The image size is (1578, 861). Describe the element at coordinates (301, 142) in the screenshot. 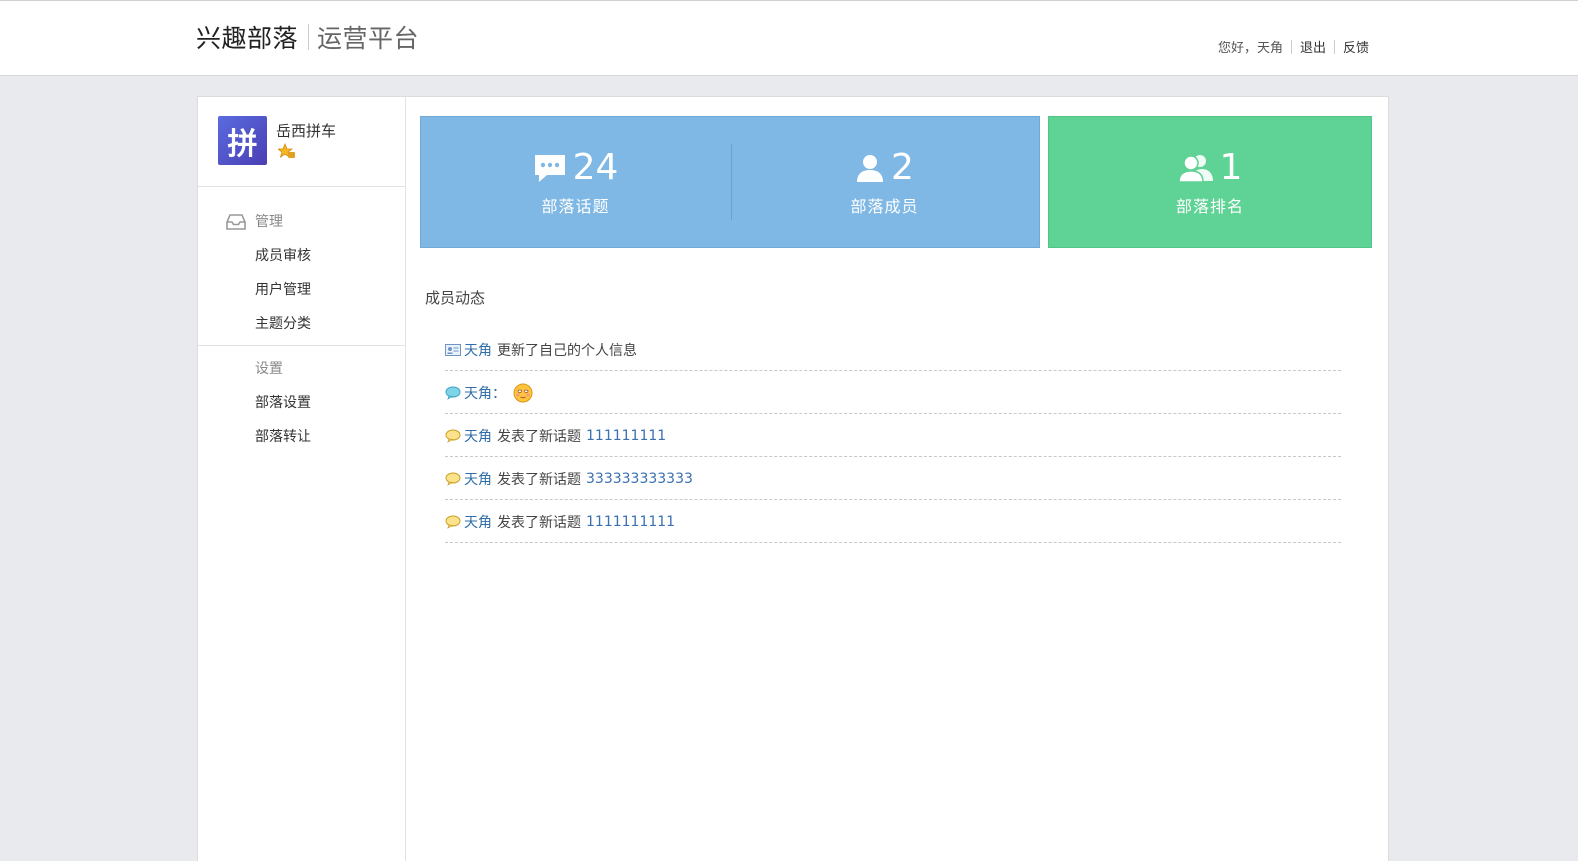

I see `tribe-header: 拼 岳西拼车` at that location.